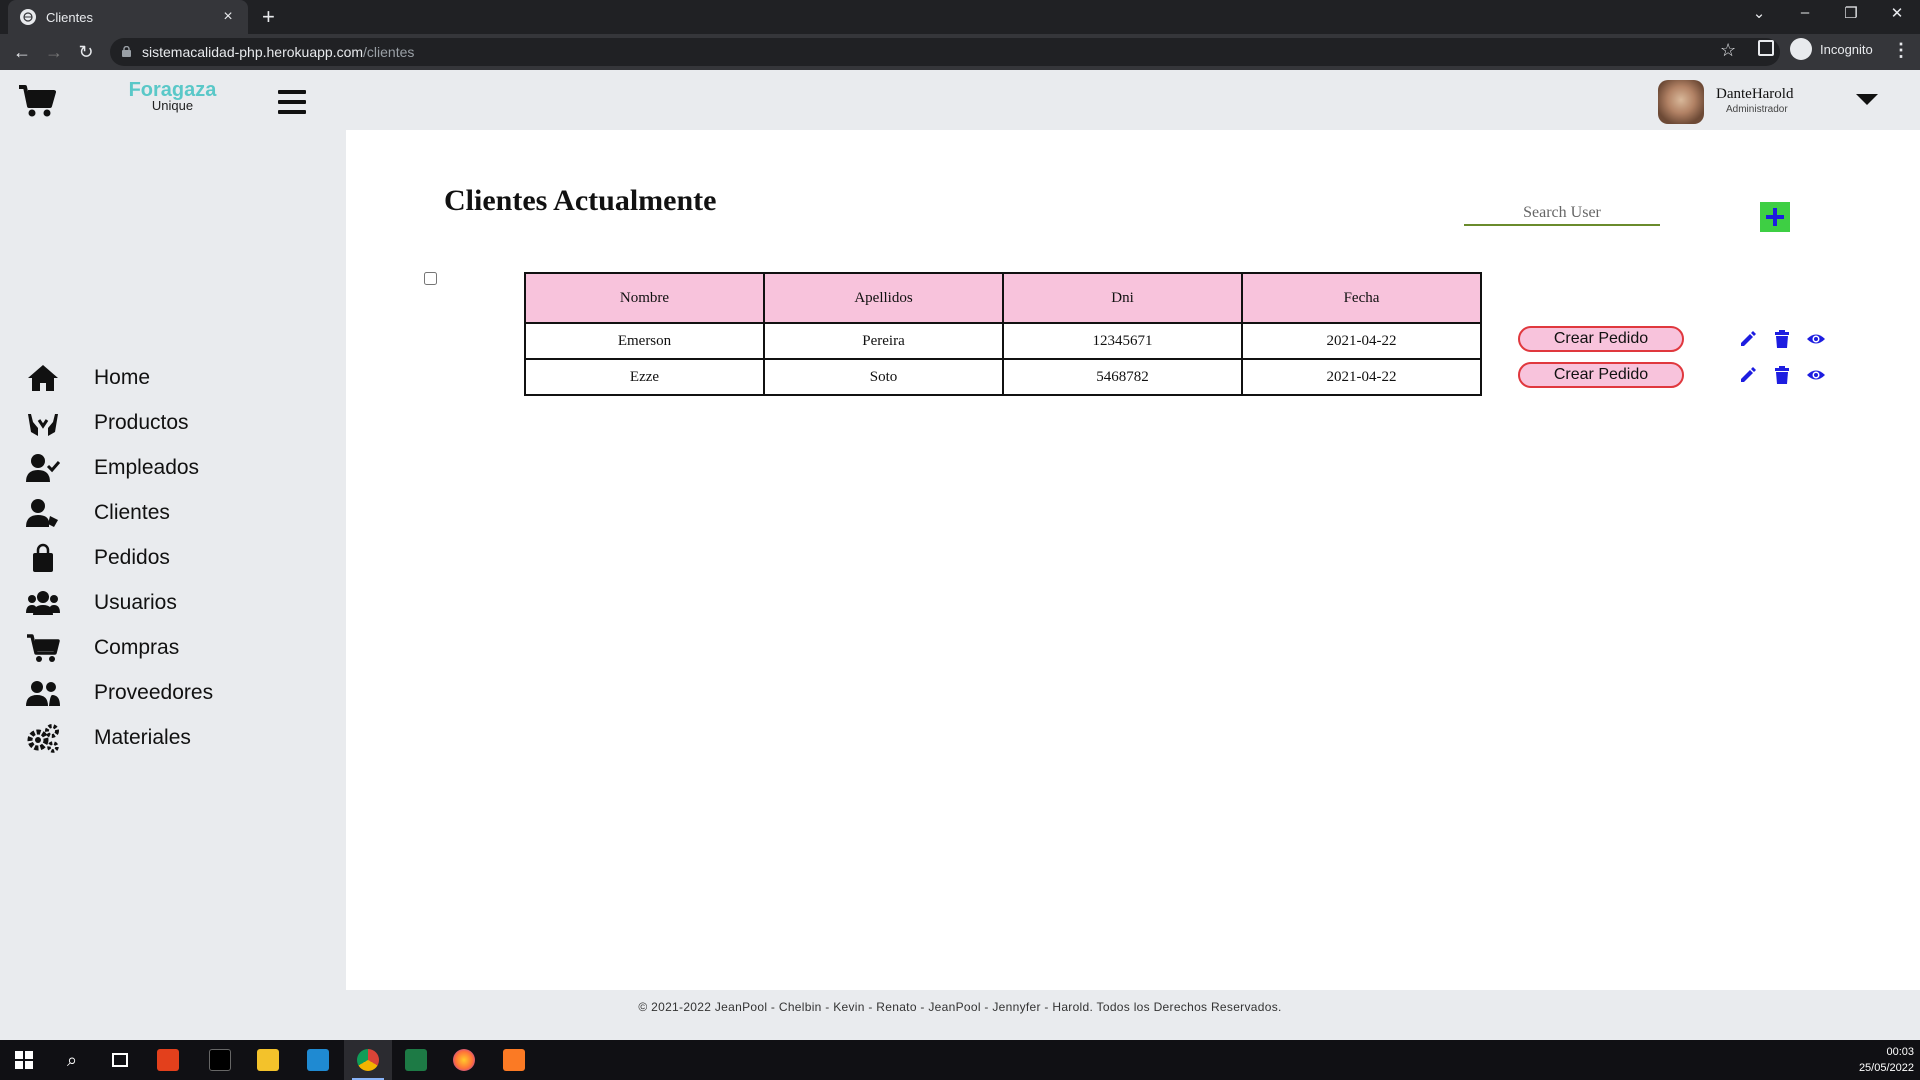  Describe the element at coordinates (228, 17) in the screenshot. I see `close-tab-icon: ×` at that location.